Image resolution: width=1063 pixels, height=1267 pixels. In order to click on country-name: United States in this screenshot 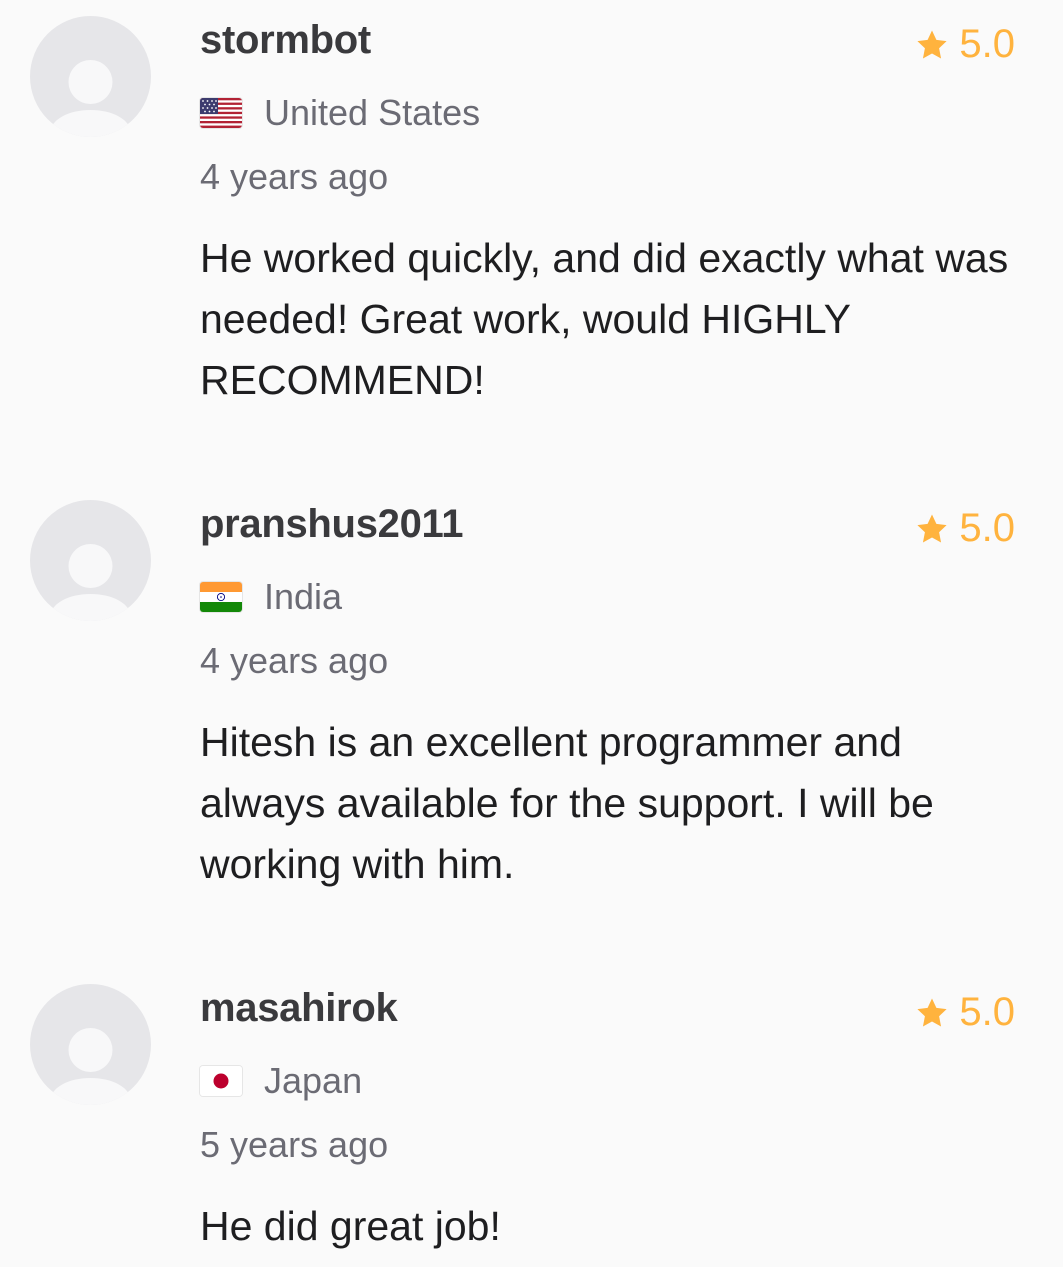, I will do `click(372, 112)`.